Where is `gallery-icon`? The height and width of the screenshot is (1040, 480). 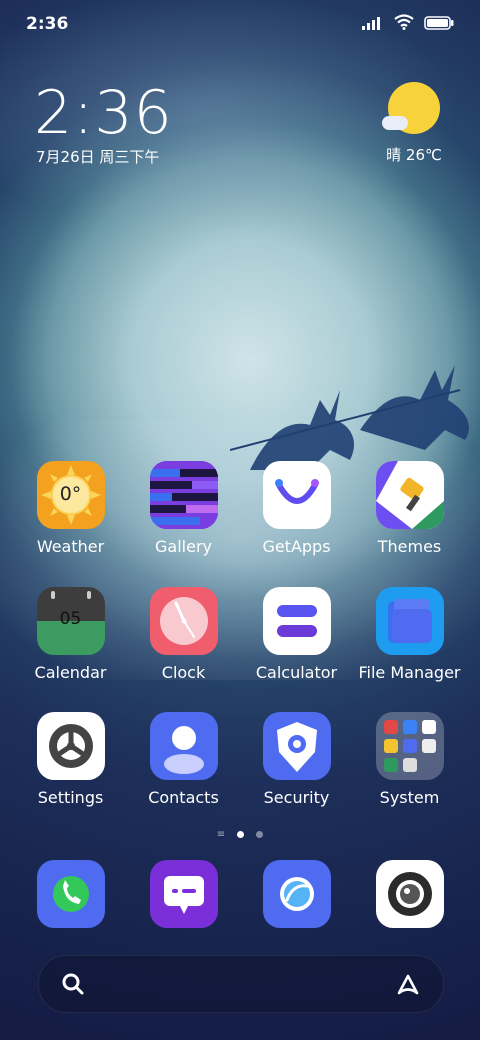
gallery-icon is located at coordinates (183, 495).